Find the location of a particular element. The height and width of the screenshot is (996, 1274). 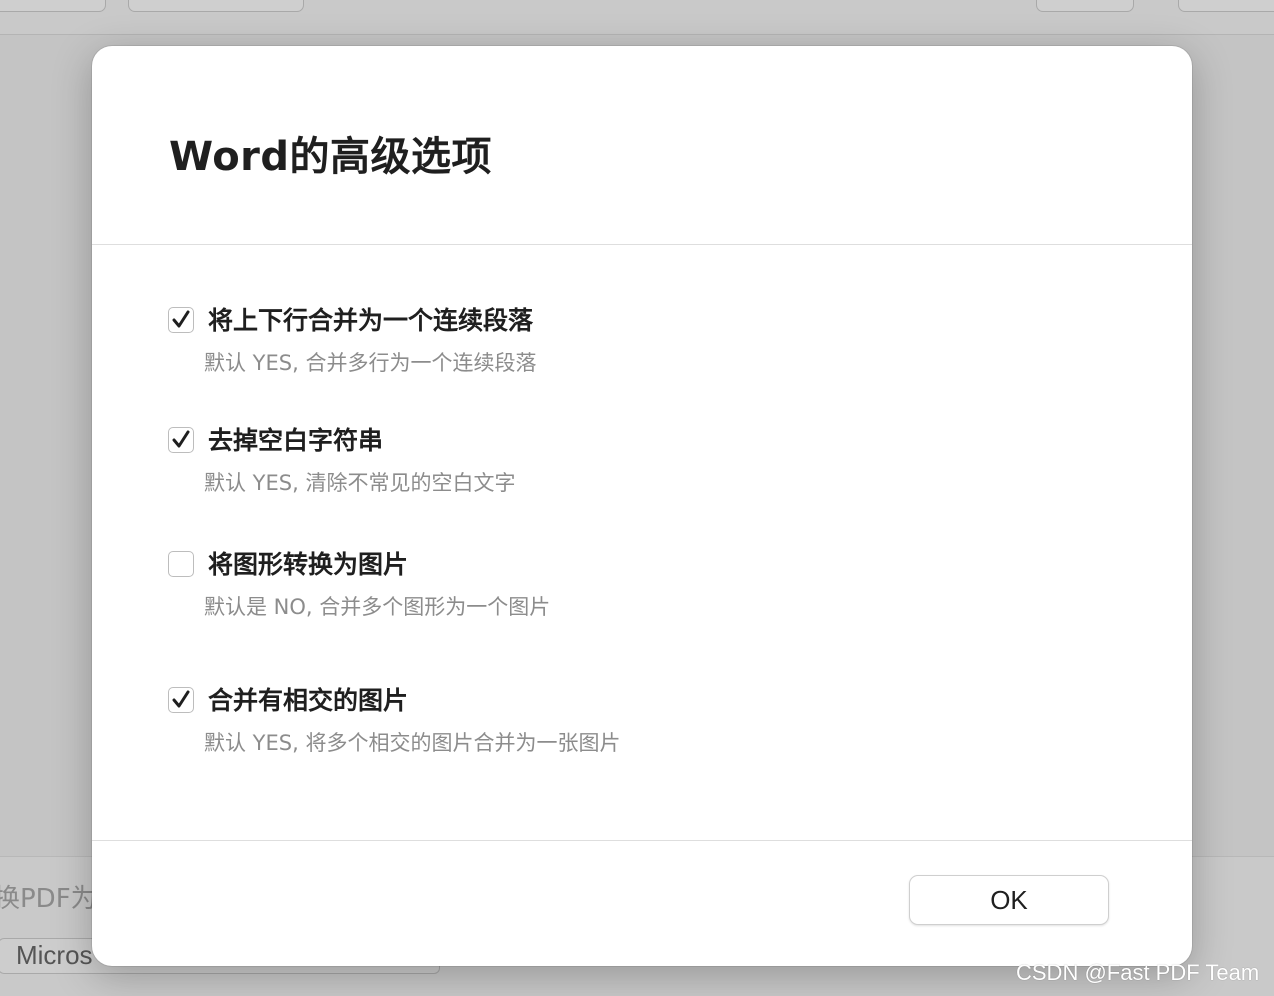

footer-divider is located at coordinates (642, 840).